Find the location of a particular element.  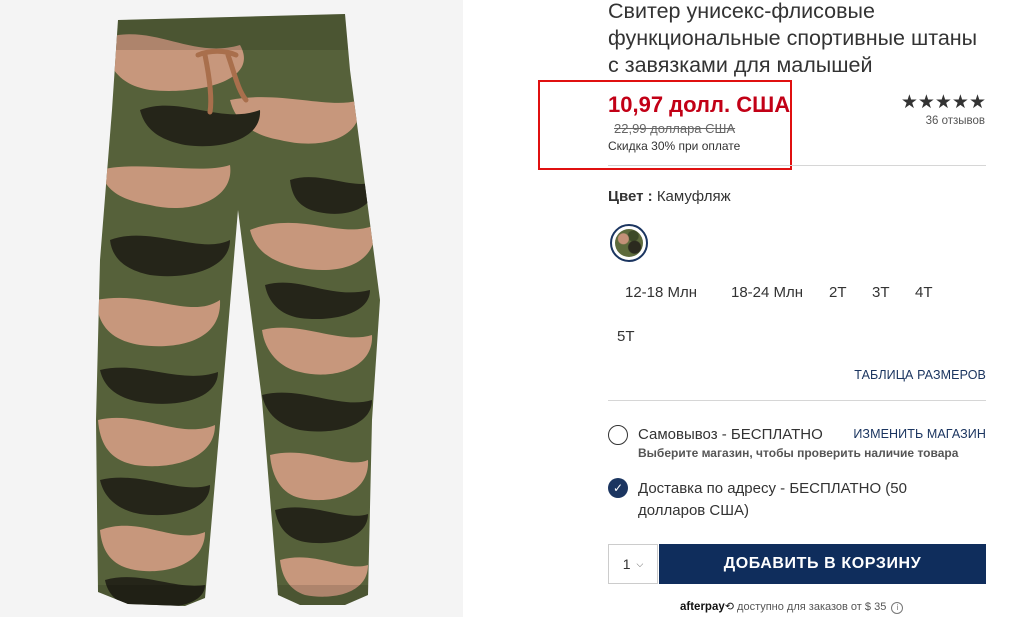

pickup-label: Самовывоз - БЕСПЛАТНО is located at coordinates (730, 434).